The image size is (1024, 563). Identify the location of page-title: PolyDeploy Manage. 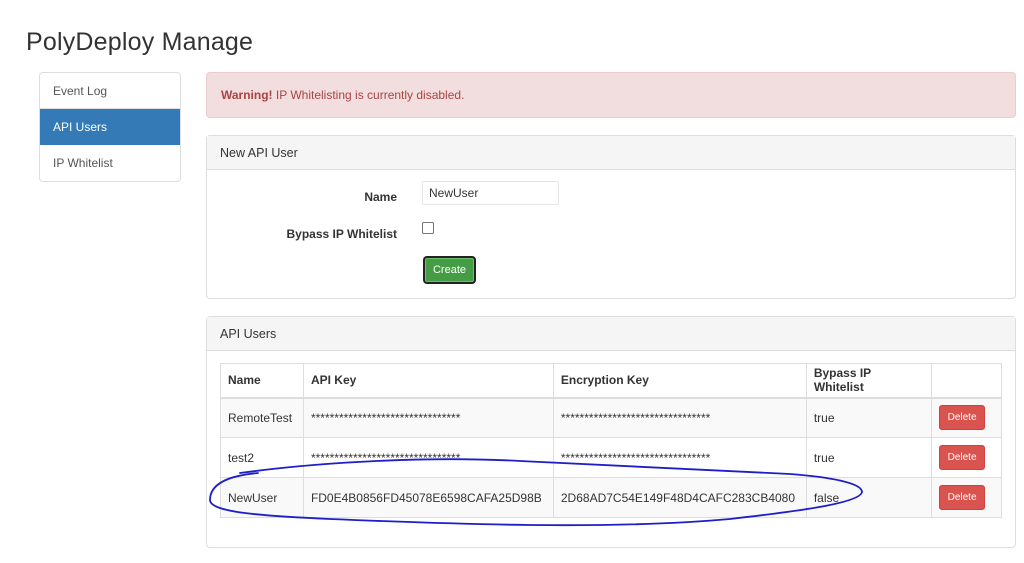
(140, 42).